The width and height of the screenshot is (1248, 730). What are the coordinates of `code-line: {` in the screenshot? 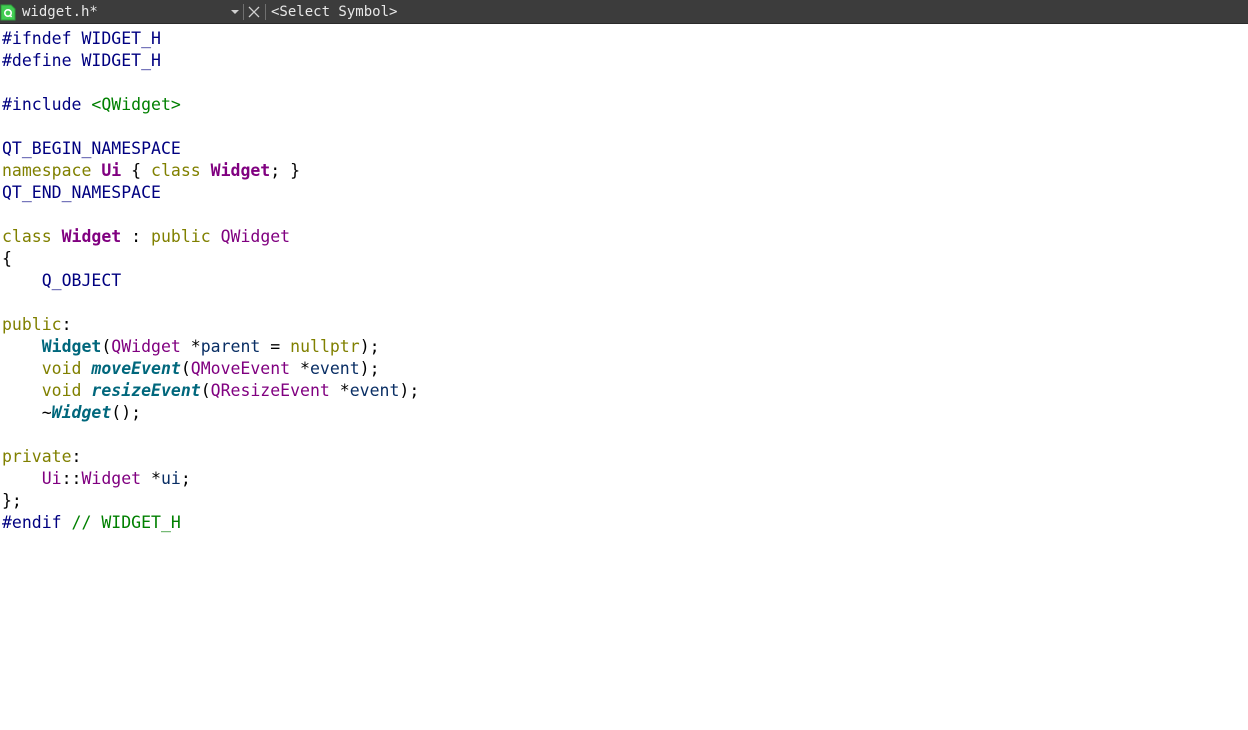 It's located at (625, 259).